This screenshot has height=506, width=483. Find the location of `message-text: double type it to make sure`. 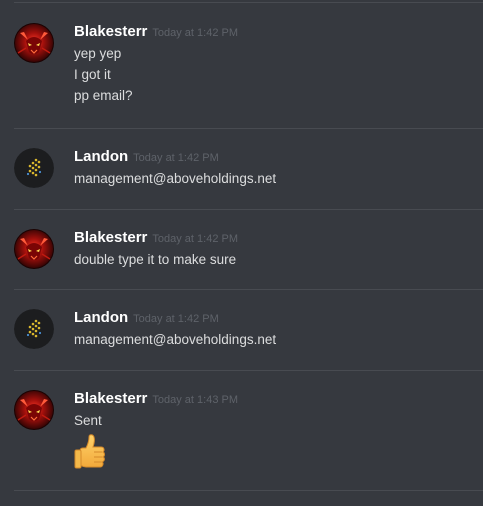

message-text: double type it to make sure is located at coordinates (155, 259).